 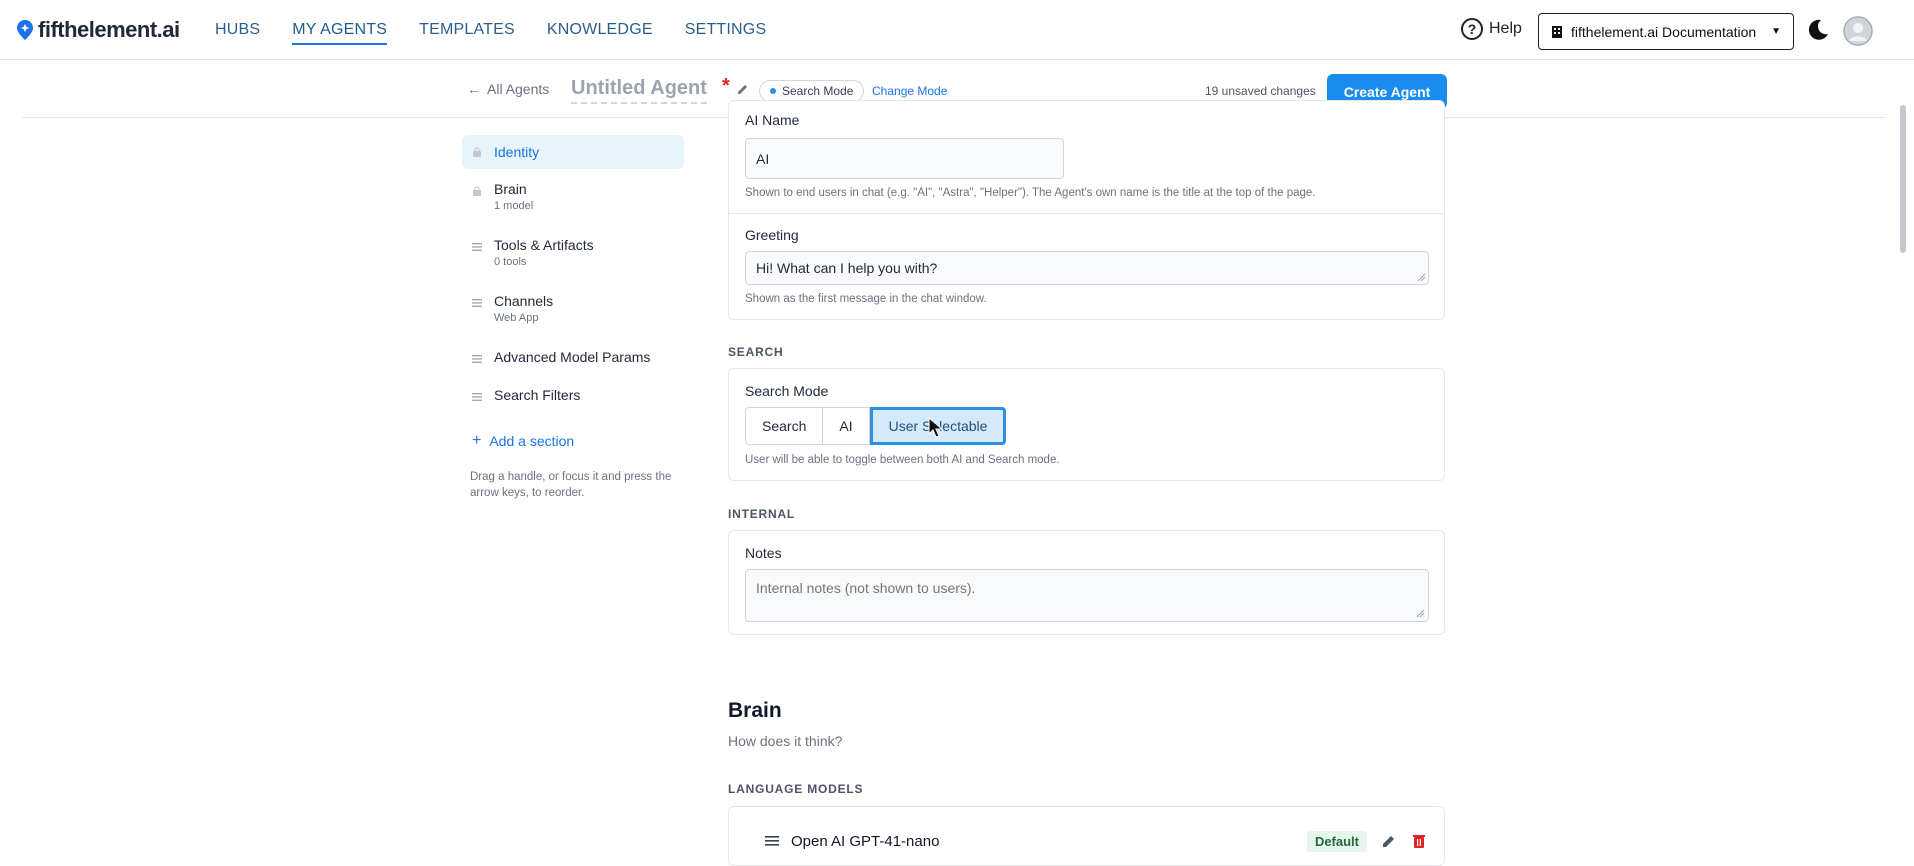 What do you see at coordinates (516, 318) in the screenshot?
I see `sidebar-item-sublabel: Web App` at bounding box center [516, 318].